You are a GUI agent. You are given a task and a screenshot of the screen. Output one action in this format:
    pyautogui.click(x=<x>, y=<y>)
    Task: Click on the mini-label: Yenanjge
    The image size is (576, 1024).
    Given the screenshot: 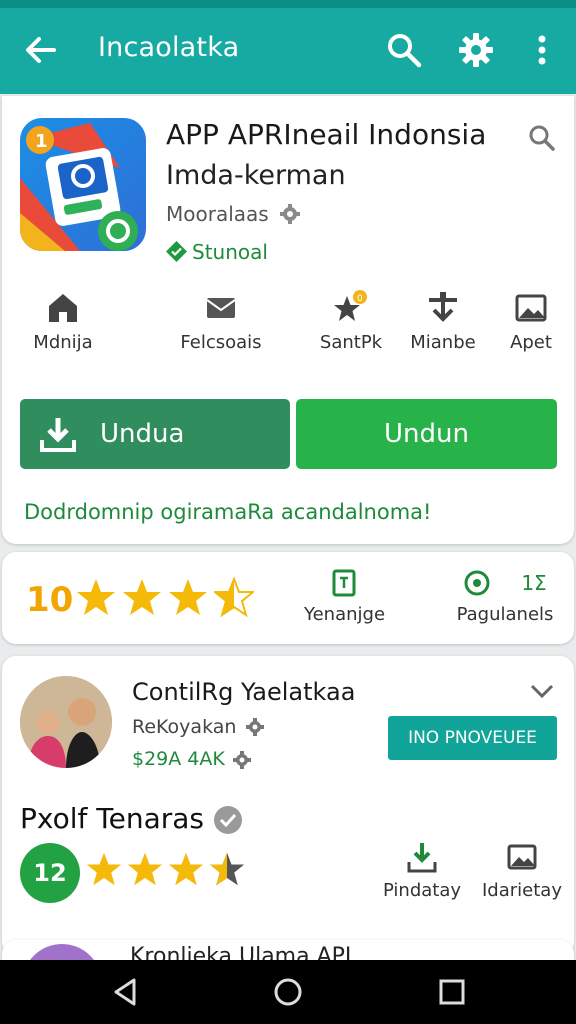 What is the action you would take?
    pyautogui.click(x=345, y=614)
    